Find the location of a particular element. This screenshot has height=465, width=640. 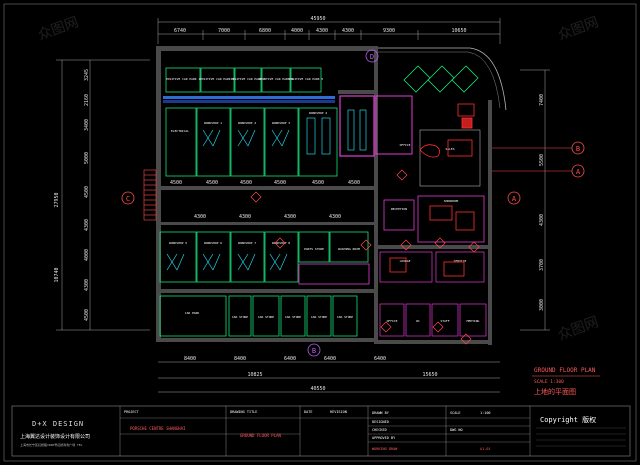

workshop-lifts is located at coordinates (284, 132).